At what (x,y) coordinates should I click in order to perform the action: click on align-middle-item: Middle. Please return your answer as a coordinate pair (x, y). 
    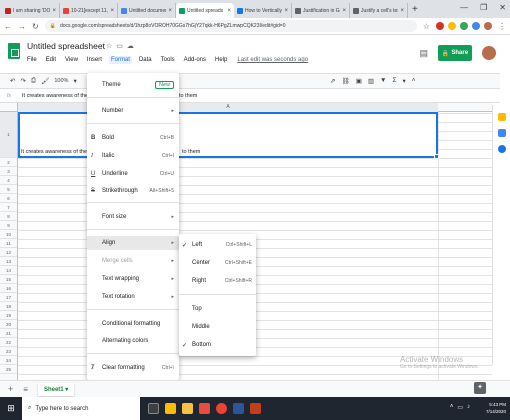
    Looking at the image, I should click on (217, 327).